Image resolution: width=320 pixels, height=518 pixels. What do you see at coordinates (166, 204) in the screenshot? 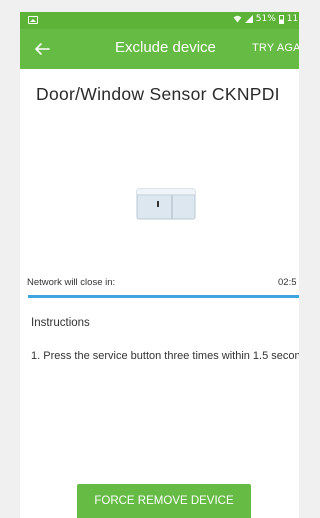
I see `door-window-sensor-icon` at bounding box center [166, 204].